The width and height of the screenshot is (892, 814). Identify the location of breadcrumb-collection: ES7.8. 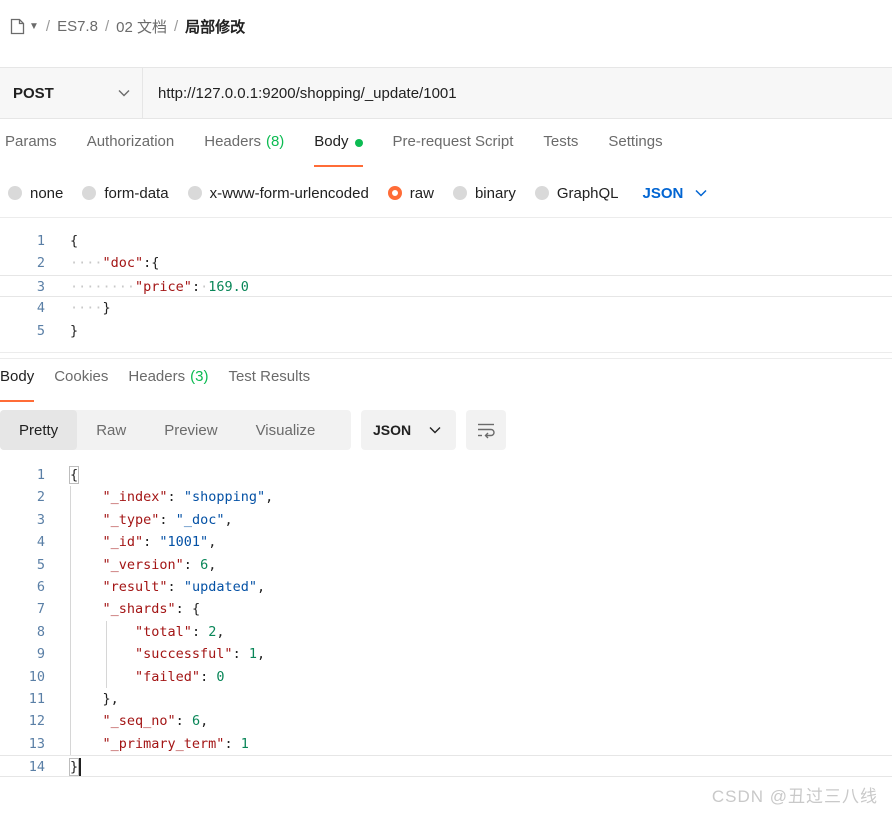
(77, 26).